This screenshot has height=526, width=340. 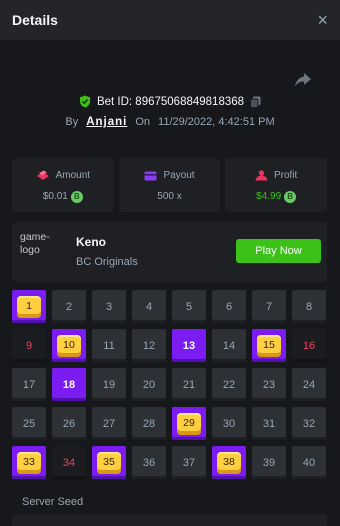 What do you see at coordinates (84, 101) in the screenshot?
I see `shield-check-icon` at bounding box center [84, 101].